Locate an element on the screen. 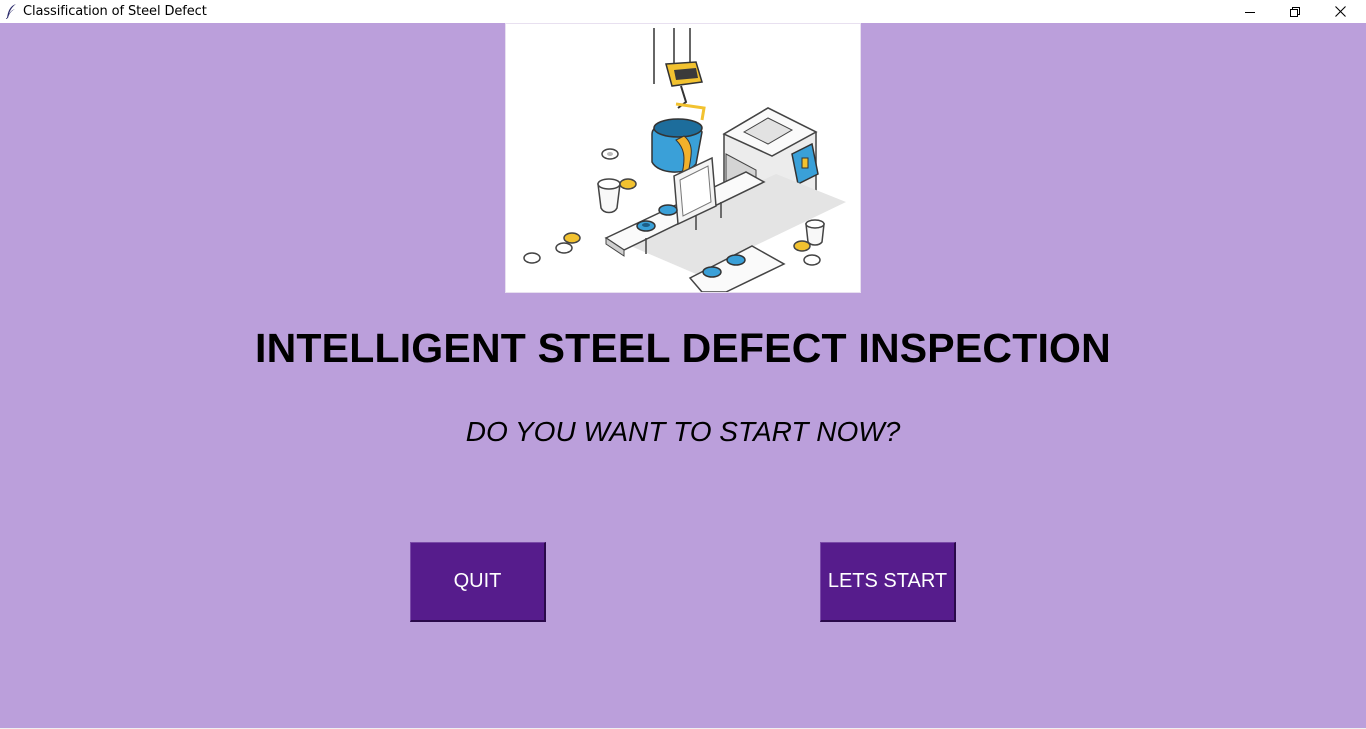 The width and height of the screenshot is (1366, 729). steel-production-illustration is located at coordinates (683, 158).